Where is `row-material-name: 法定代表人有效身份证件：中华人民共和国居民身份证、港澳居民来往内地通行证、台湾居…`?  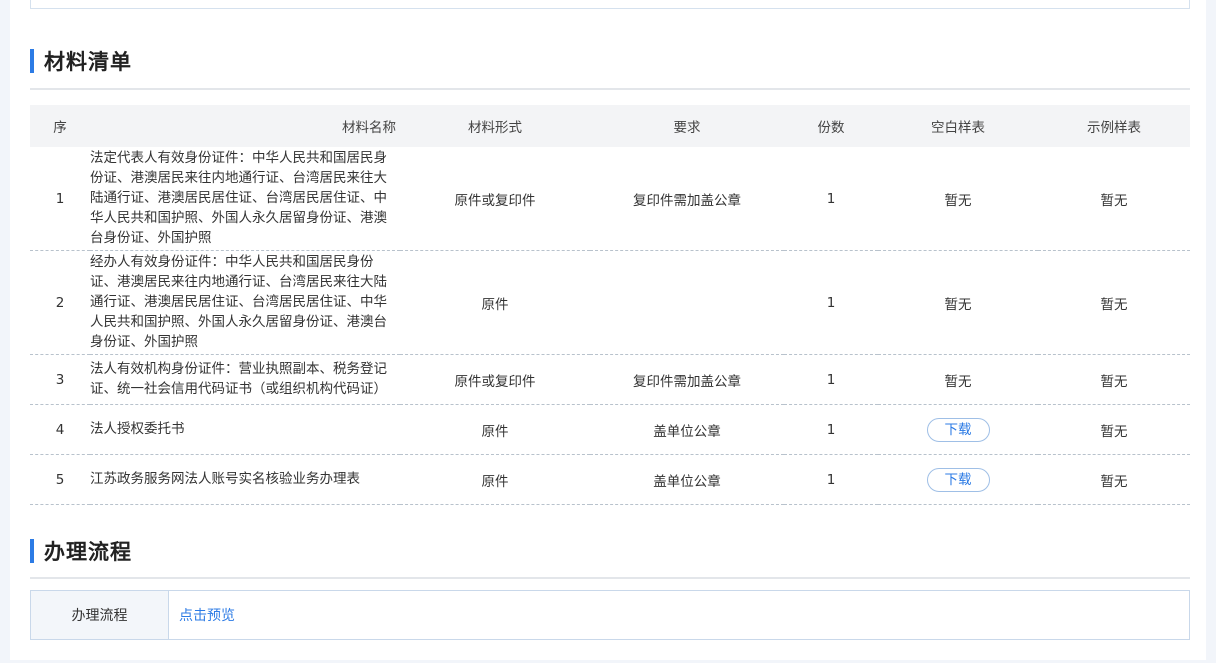
row-material-name: 法定代表人有效身份证件：中华人民共和国居民身份证、港澳居民来往内地通行证、台湾居… is located at coordinates (245, 199).